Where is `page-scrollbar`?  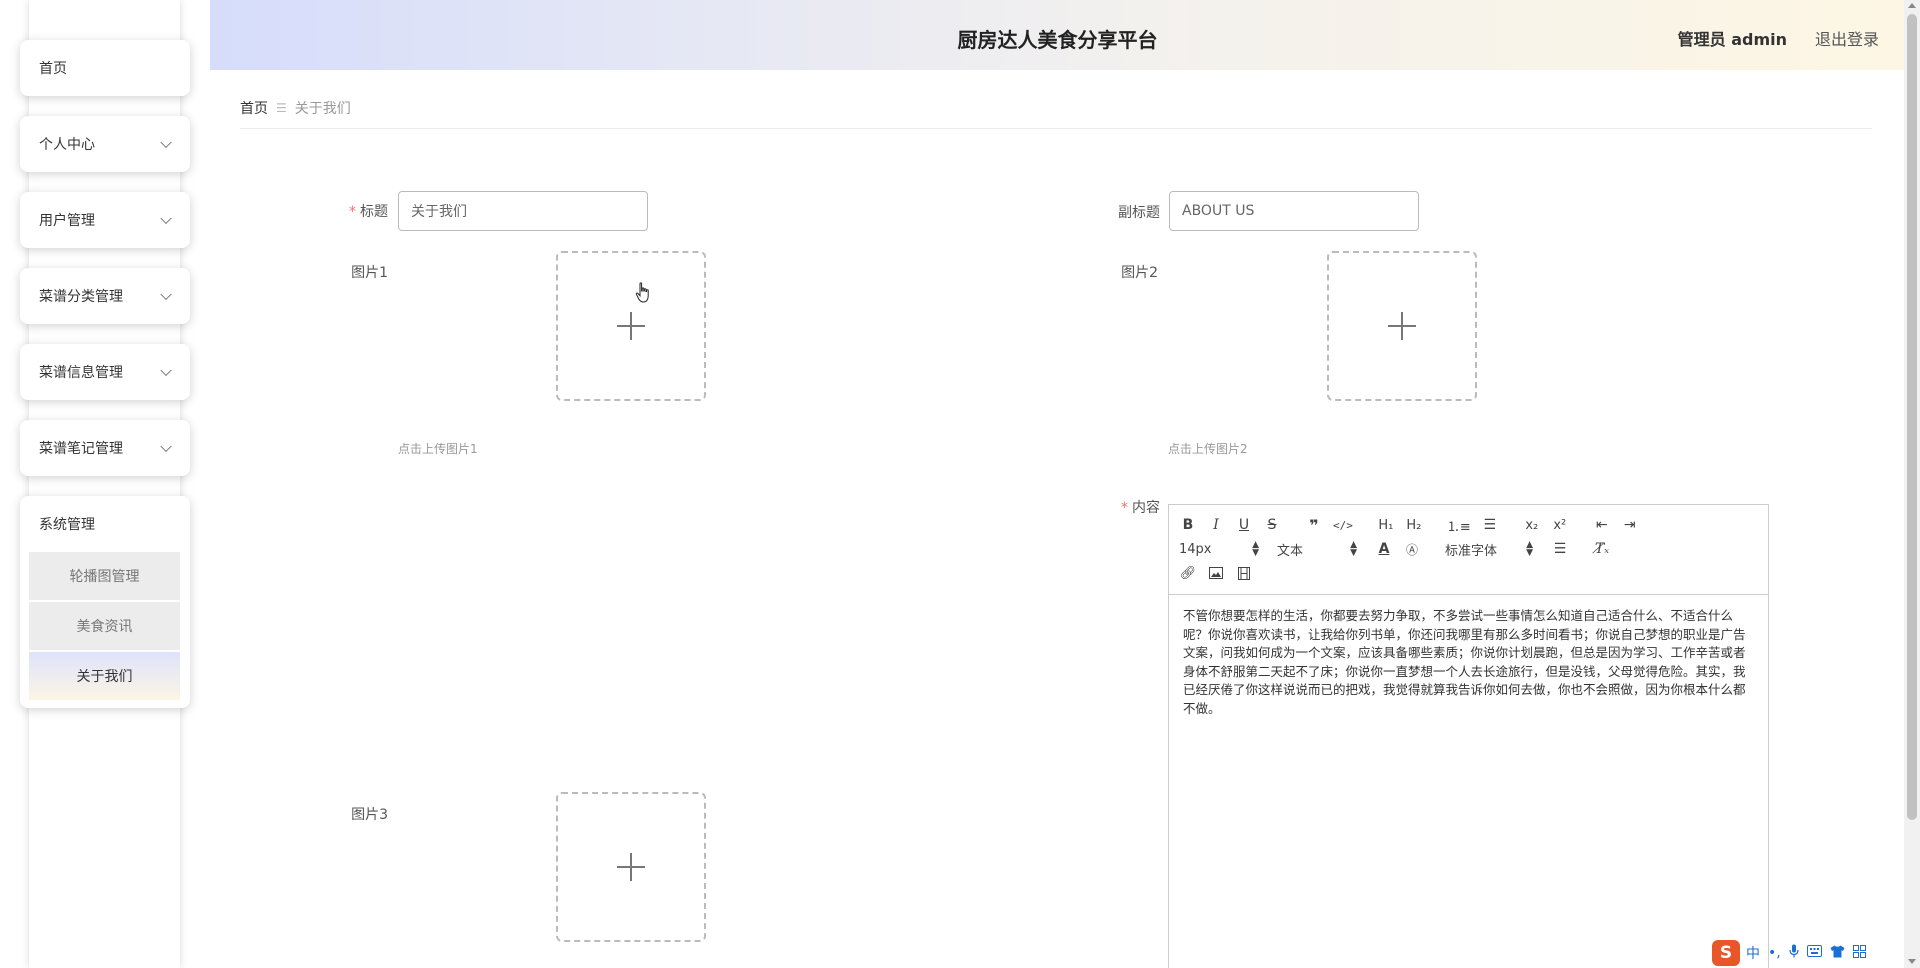
page-scrollbar is located at coordinates (1912, 484).